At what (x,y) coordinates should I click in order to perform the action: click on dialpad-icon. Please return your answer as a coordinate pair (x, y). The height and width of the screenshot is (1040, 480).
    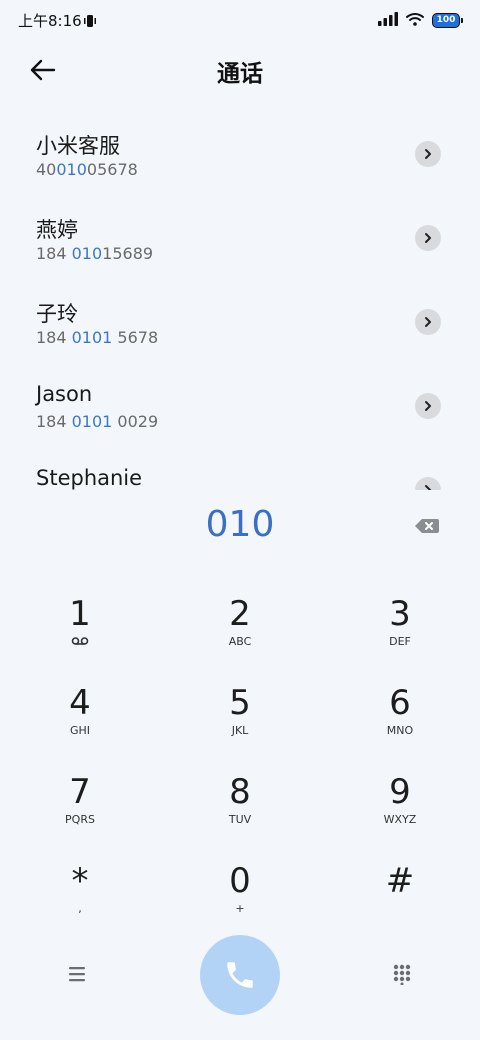
    Looking at the image, I should click on (402, 975).